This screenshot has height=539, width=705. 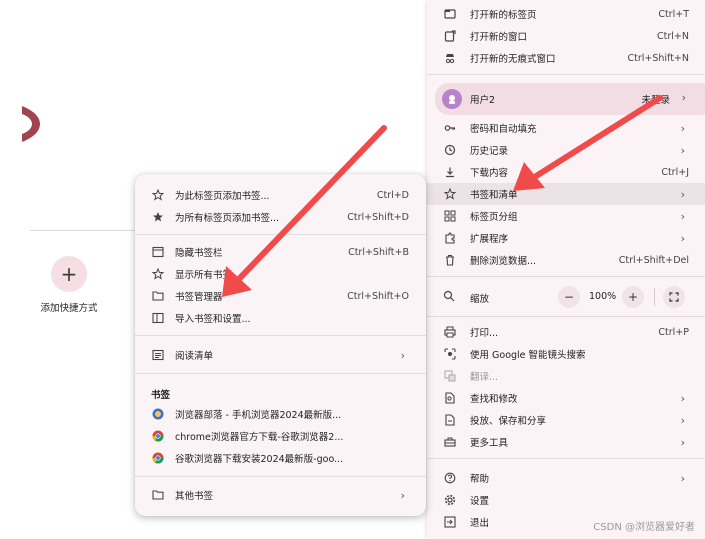 What do you see at coordinates (69, 274) in the screenshot?
I see `plus-icon: +` at bounding box center [69, 274].